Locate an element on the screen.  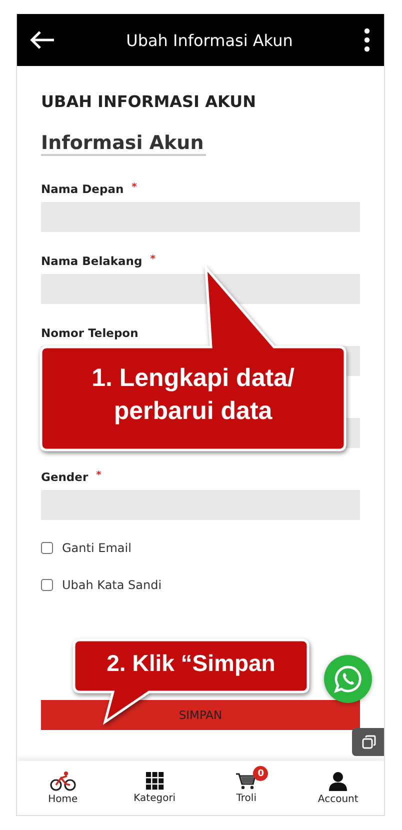
header-title: Ubah Informasi Akun is located at coordinates (209, 40).